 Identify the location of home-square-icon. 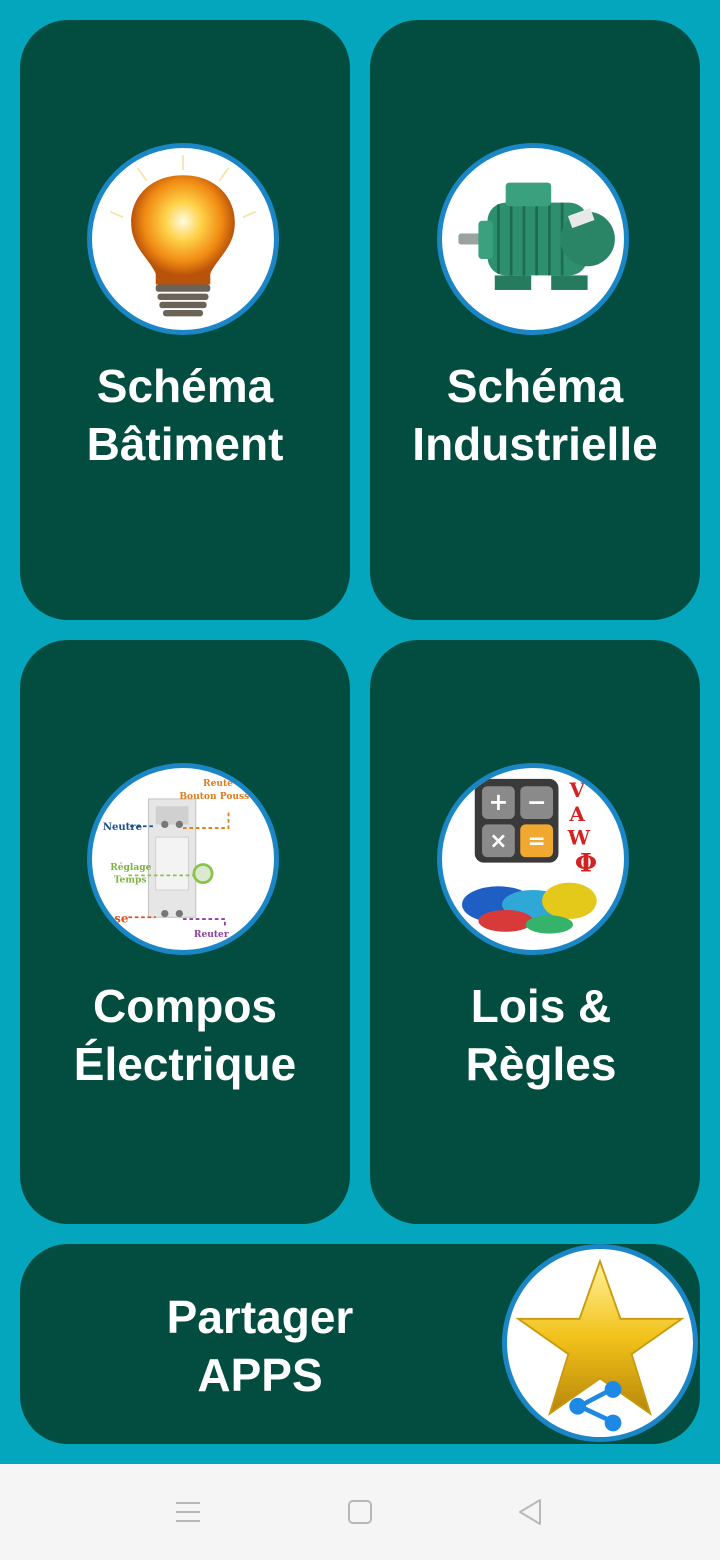
(360, 1512).